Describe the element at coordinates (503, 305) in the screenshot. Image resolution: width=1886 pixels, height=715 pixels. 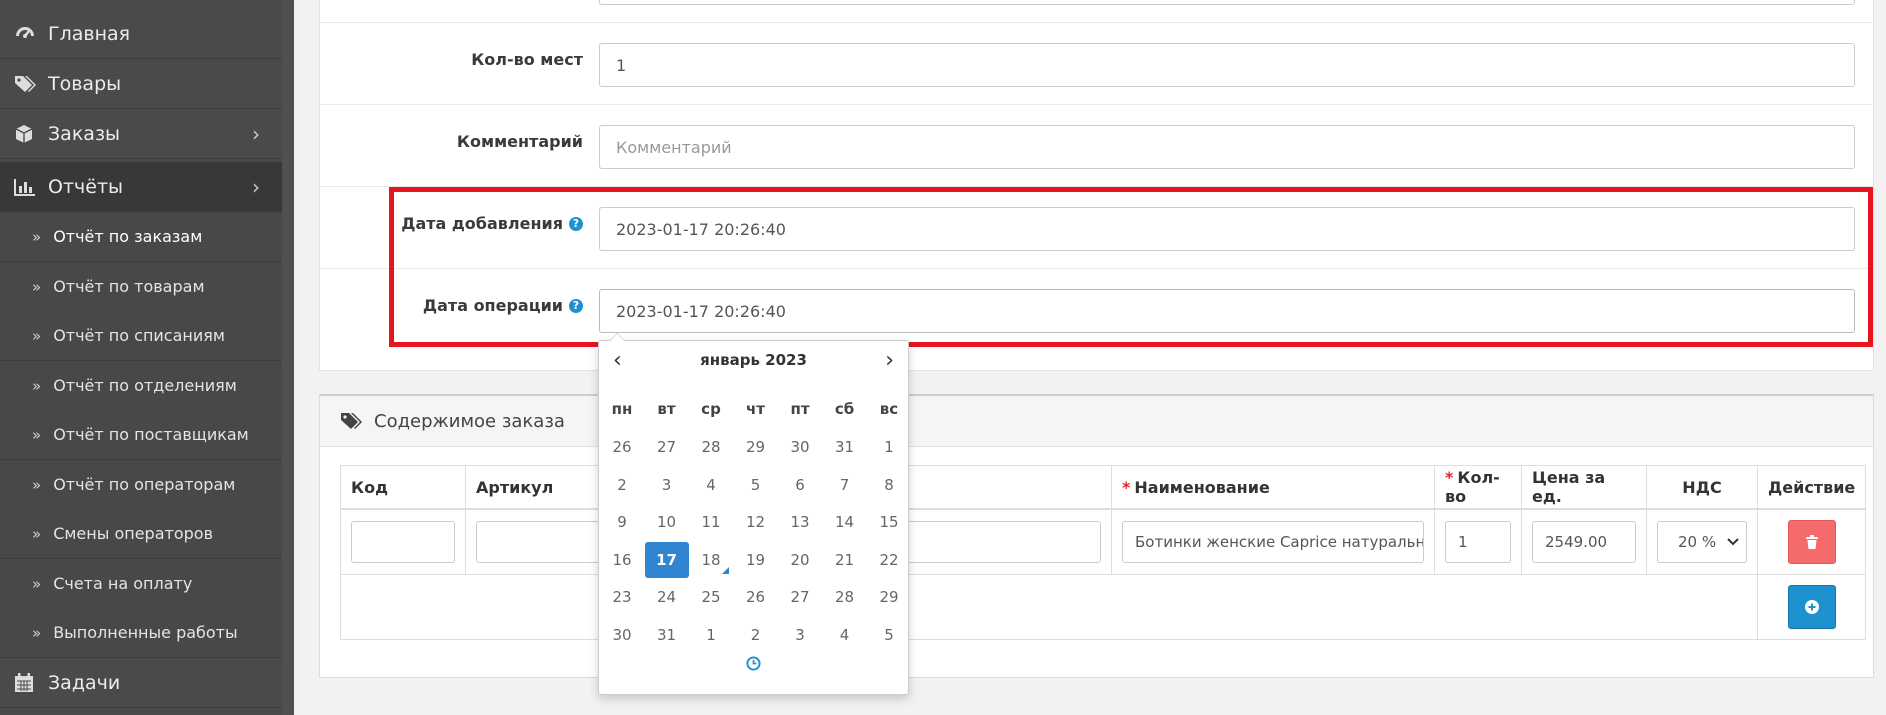
I see `date-operation-label: Дата операции ?` at that location.